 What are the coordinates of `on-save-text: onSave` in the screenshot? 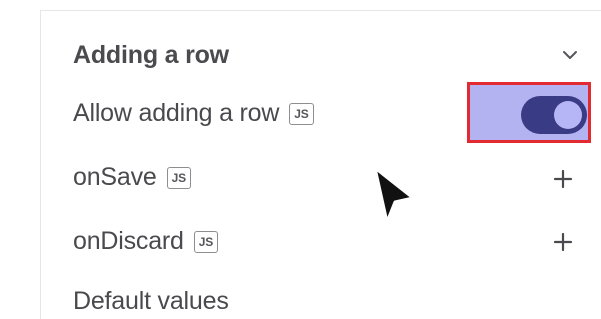 It's located at (115, 177).